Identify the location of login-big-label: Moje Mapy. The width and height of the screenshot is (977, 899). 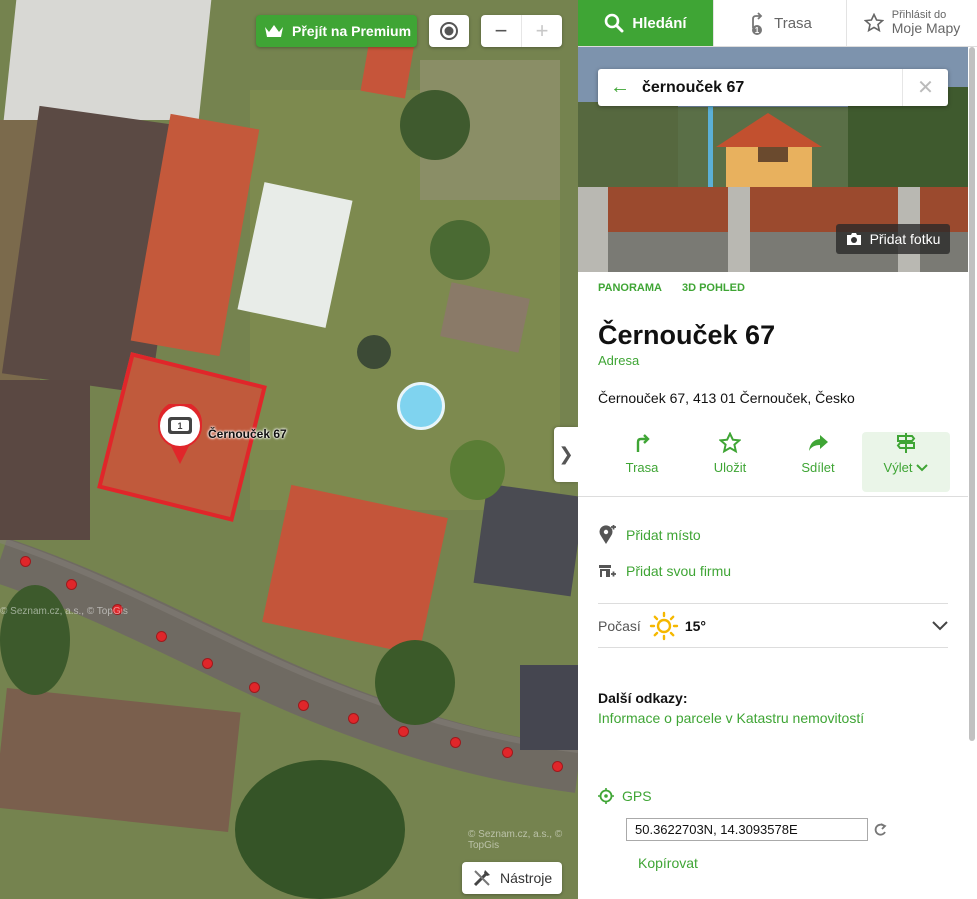
(926, 28).